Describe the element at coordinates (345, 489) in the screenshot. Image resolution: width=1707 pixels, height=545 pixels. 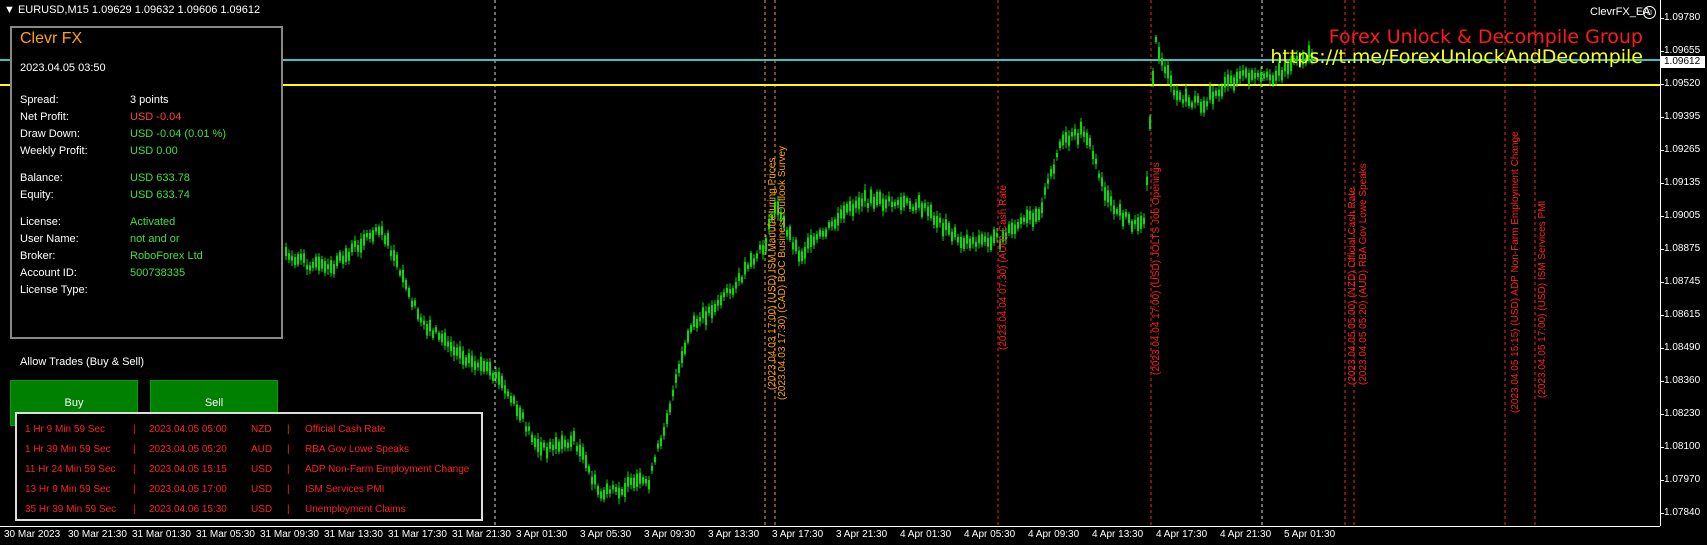
I see `news-event: ISM Services PMI` at that location.